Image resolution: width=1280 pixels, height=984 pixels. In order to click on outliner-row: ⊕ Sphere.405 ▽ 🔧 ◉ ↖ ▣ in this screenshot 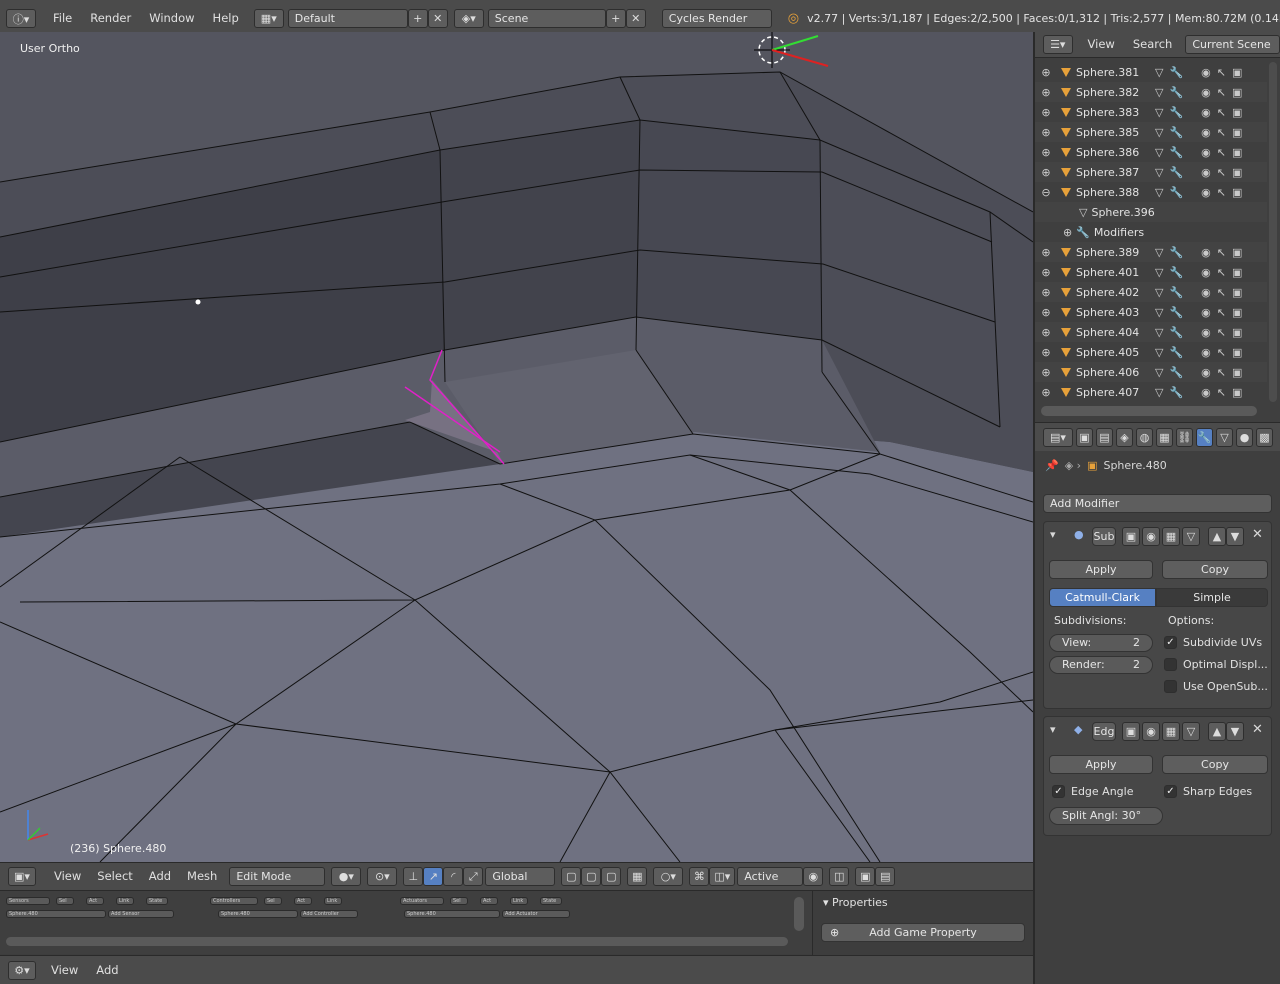, I will do `click(1151, 352)`.